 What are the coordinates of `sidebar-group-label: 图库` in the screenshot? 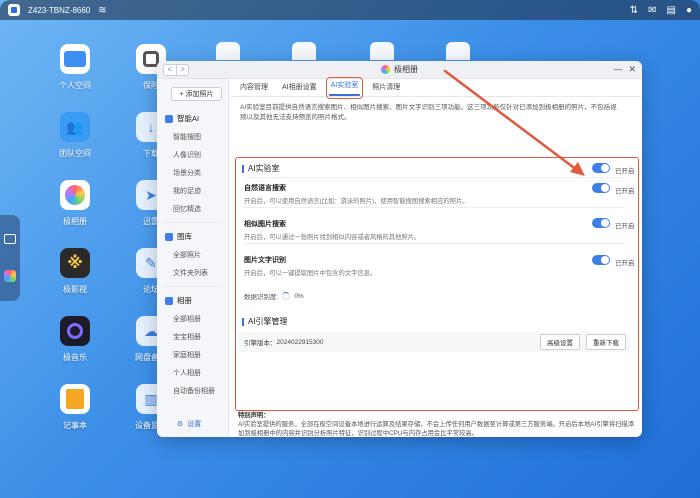 It's located at (184, 236).